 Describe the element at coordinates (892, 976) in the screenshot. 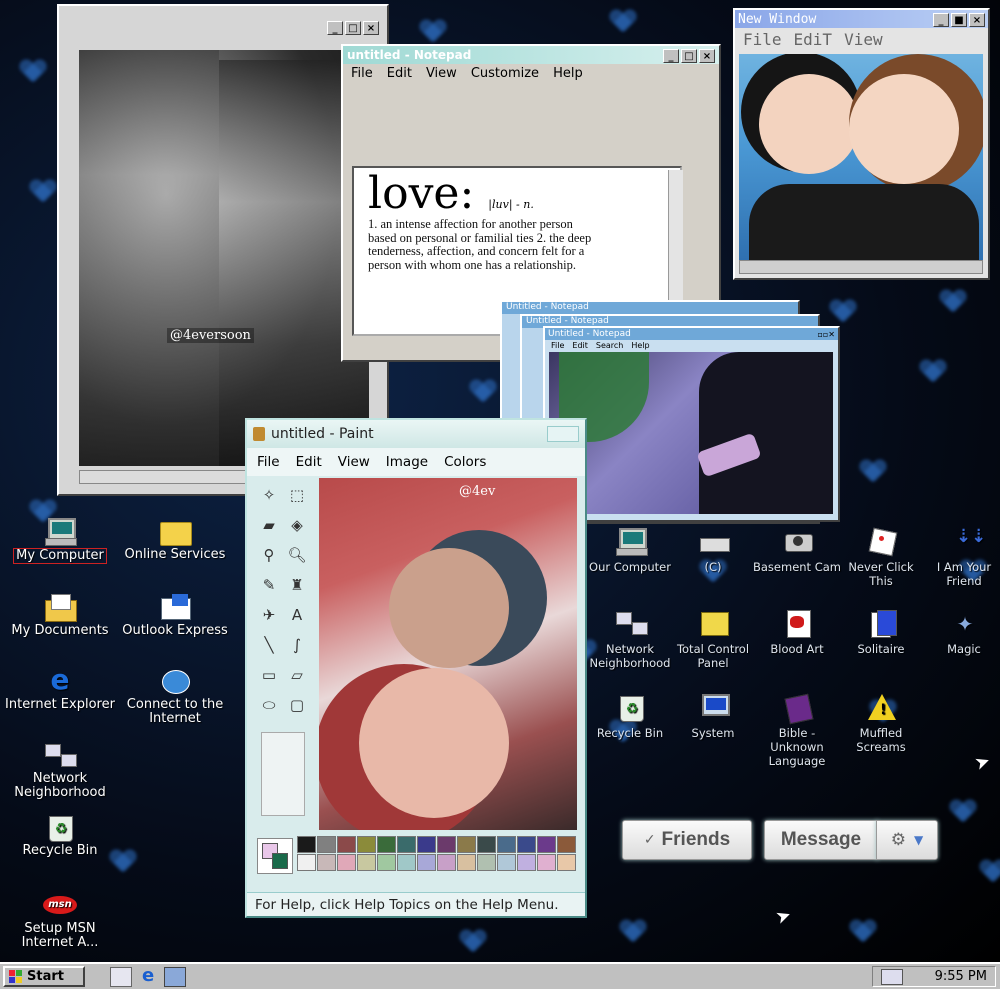

I see `tray-icon` at that location.